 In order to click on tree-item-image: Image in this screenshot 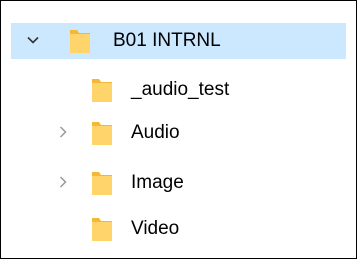, I will do `click(178, 183)`.